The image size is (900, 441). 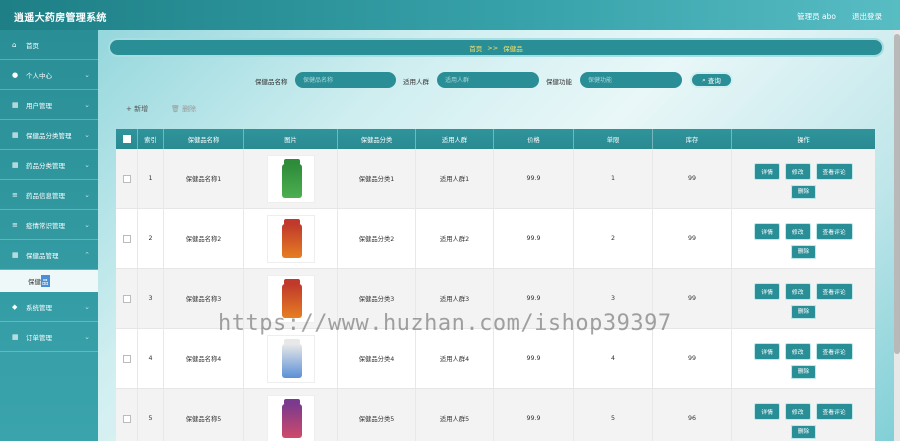 I want to click on sidebar-item-drug-info: ≡ 药品信息管理 ⌄, so click(x=49, y=195).